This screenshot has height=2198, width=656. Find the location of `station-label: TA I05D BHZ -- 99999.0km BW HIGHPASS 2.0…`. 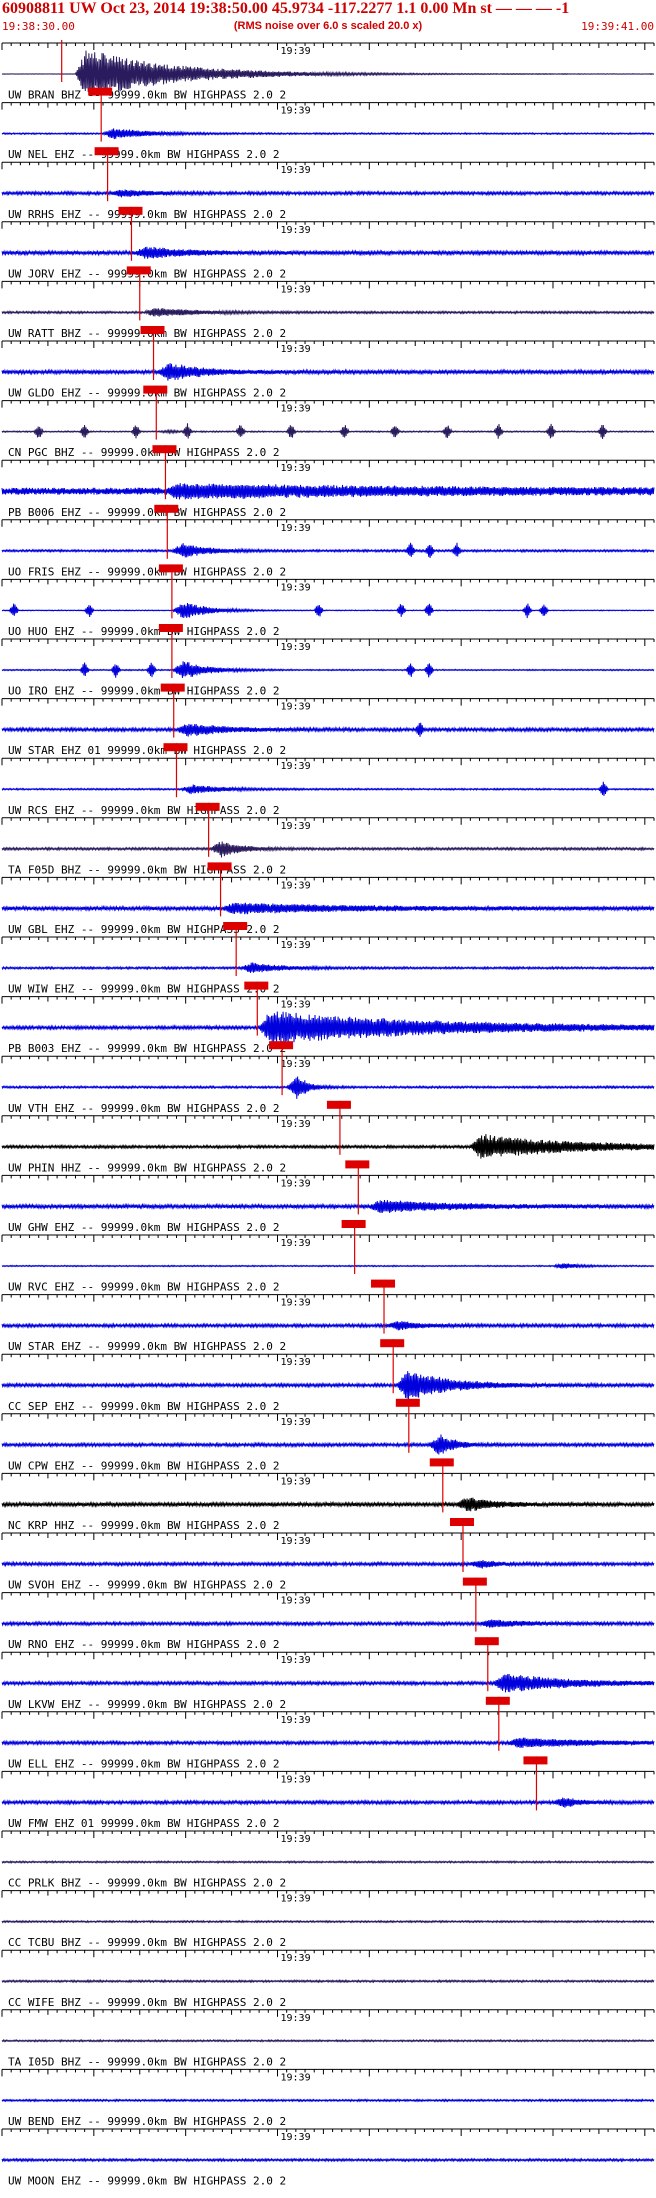

station-label: TA I05D BHZ -- 99999.0km BW HIGHPASS 2.0… is located at coordinates (147, 2061).